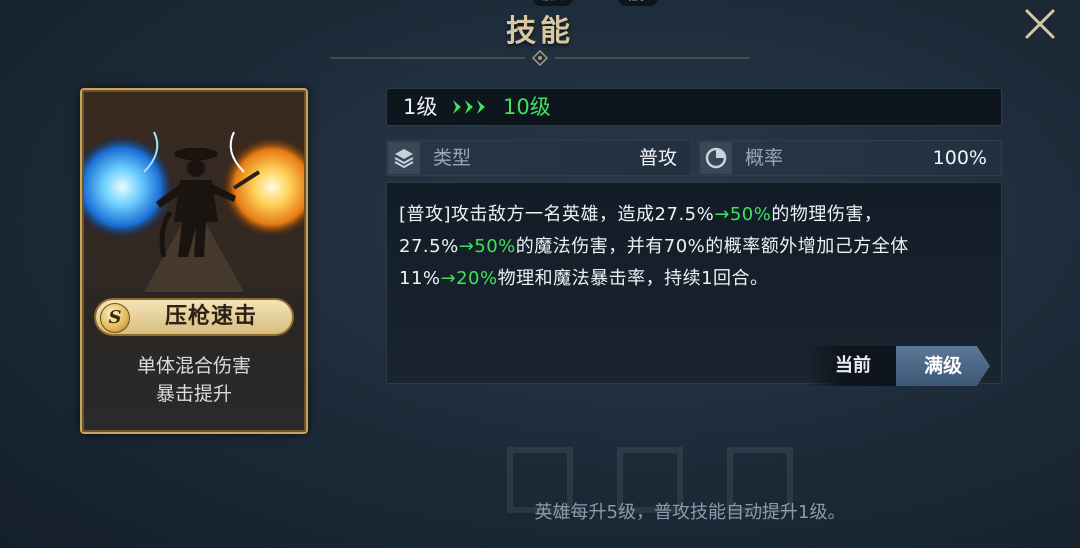  I want to click on type-label: 类型, so click(452, 158).